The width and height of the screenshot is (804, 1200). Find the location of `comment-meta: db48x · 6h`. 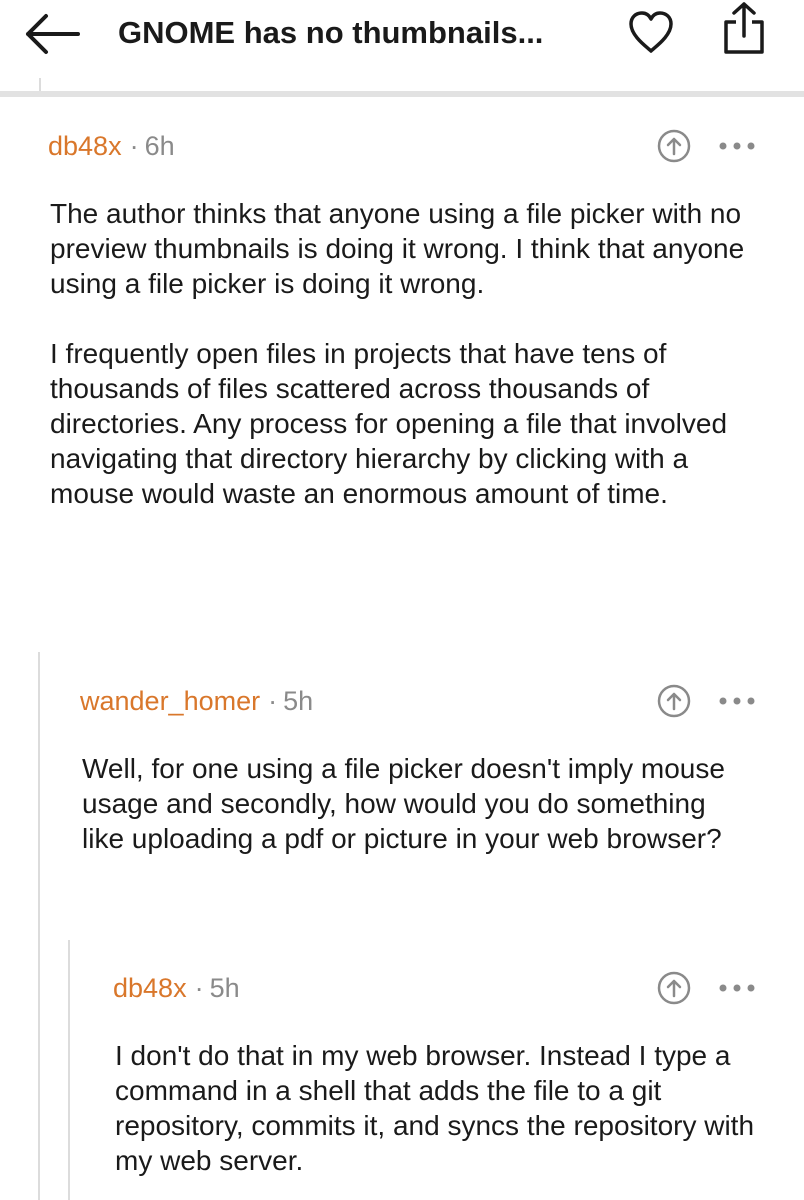

comment-meta: db48x · 6h is located at coordinates (111, 146).